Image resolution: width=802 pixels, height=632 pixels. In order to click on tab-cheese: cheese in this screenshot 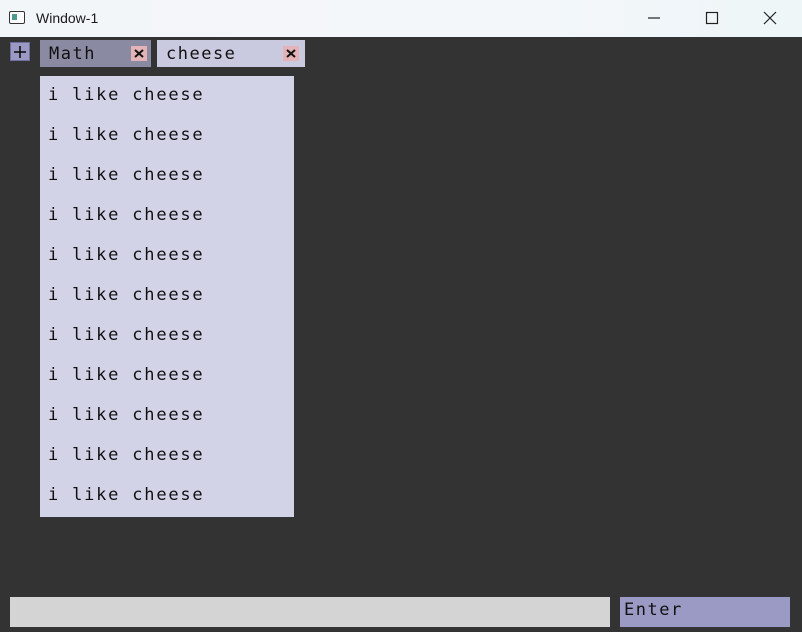, I will do `click(231, 53)`.